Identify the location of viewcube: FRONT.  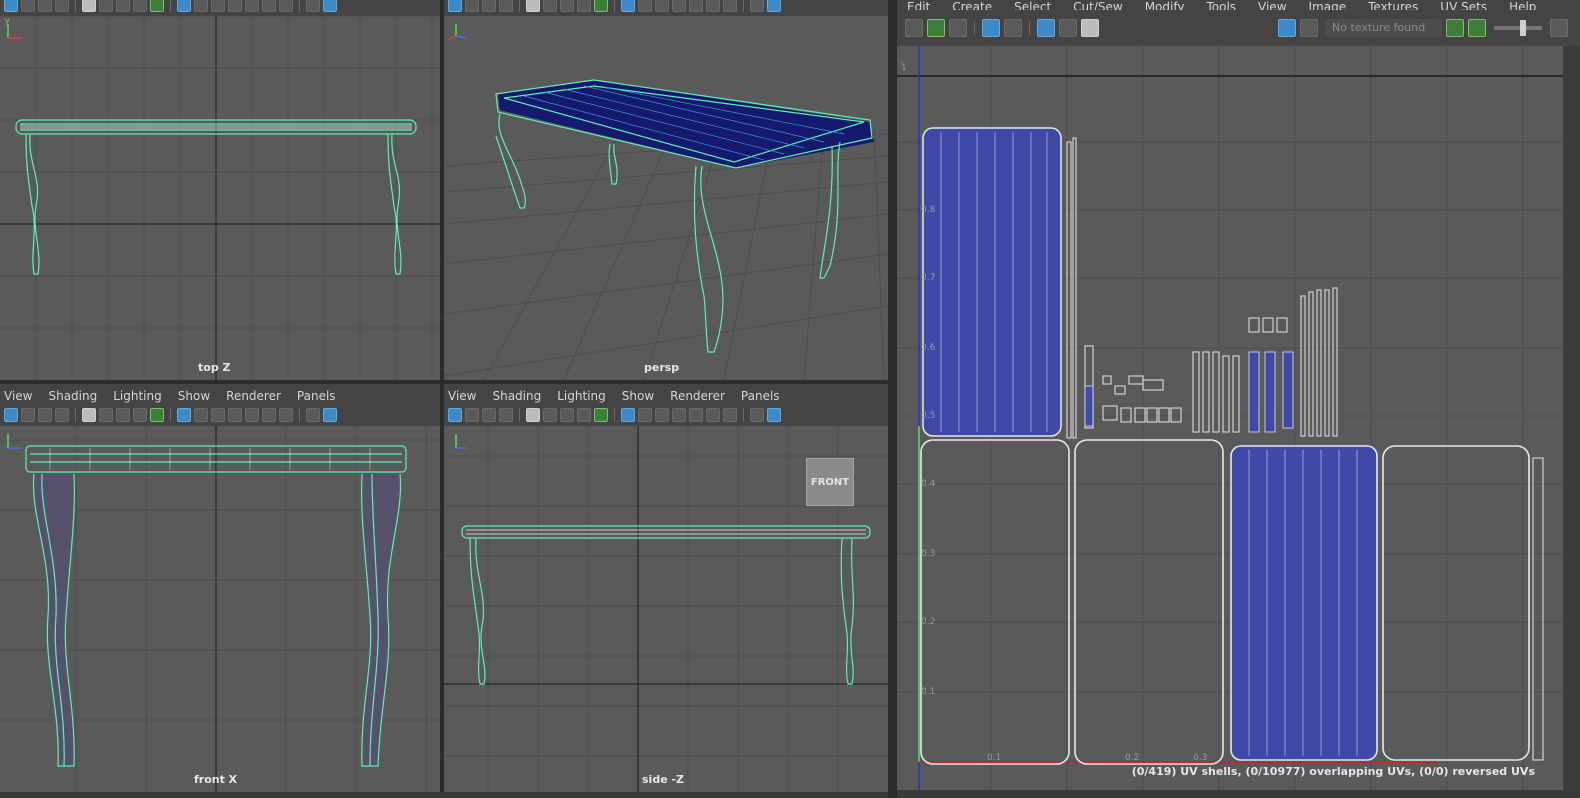
(830, 482).